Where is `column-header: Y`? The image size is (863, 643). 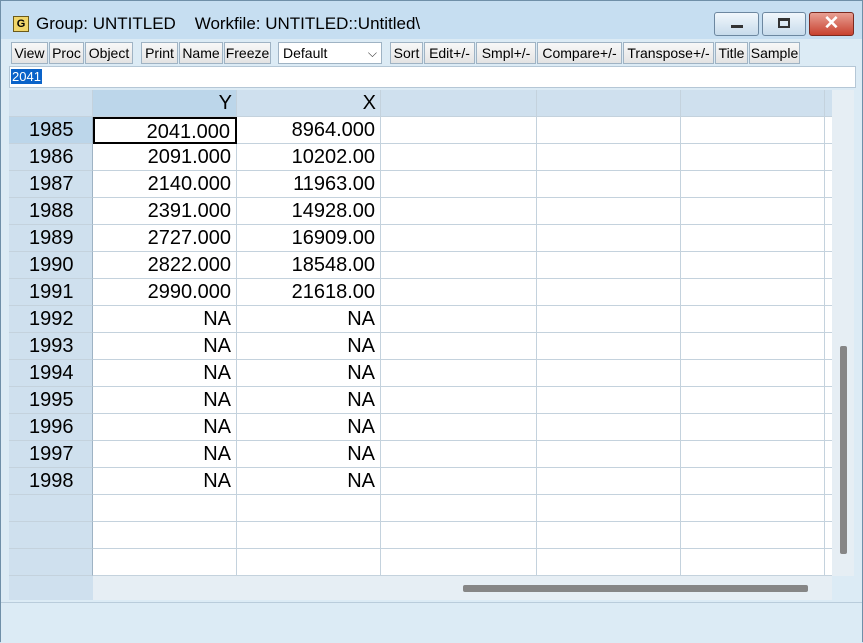 column-header: Y is located at coordinates (165, 103).